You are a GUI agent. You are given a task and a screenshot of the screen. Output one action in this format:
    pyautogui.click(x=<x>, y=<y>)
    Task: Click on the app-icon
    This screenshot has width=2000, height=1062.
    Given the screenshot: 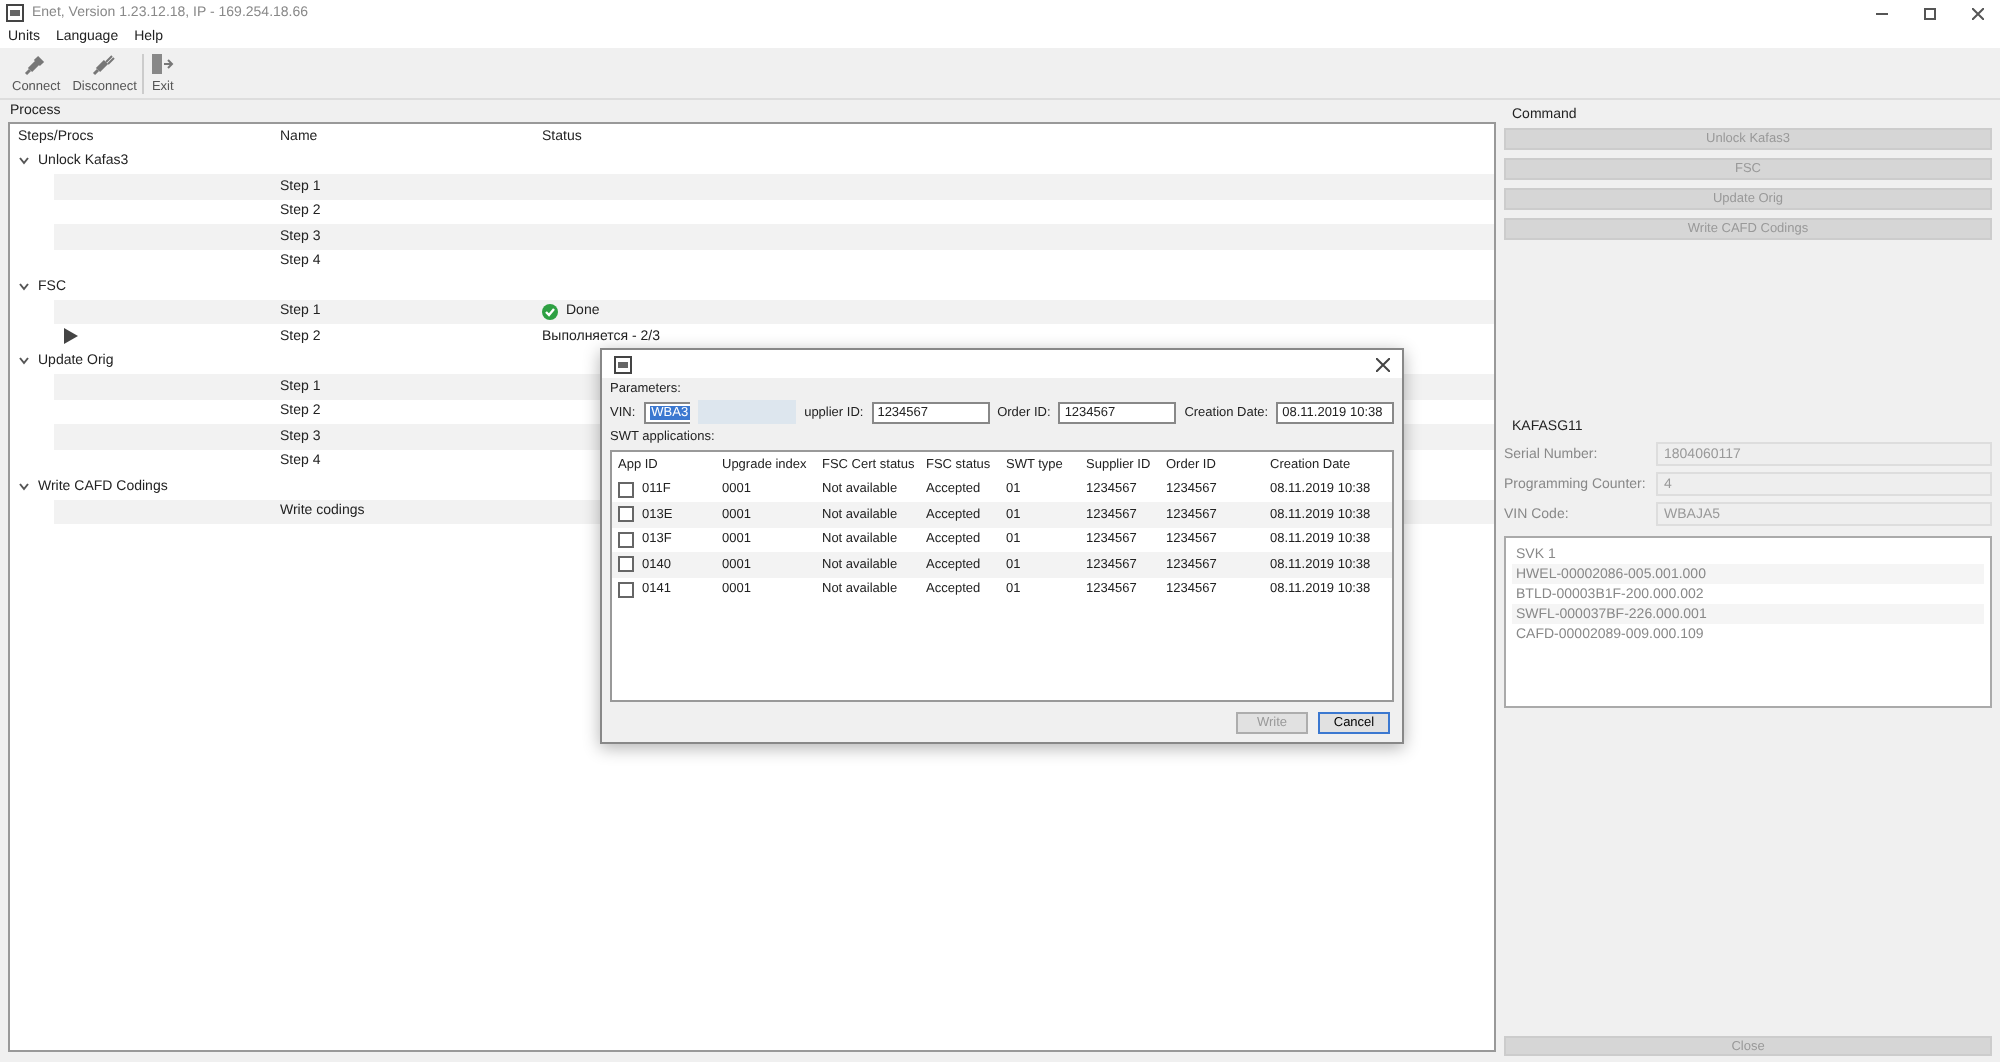 What is the action you would take?
    pyautogui.click(x=623, y=364)
    